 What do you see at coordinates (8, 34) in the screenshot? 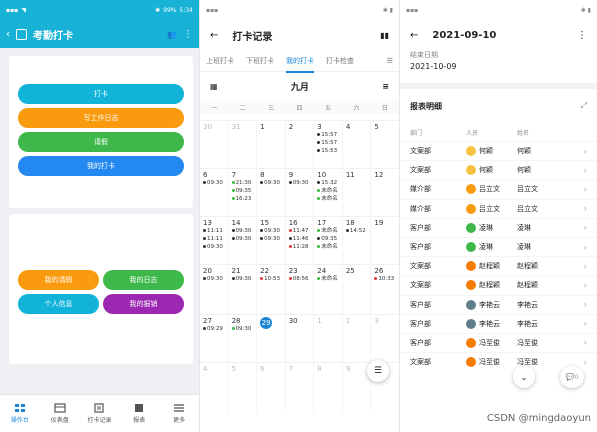
I see `back-icon: ‹` at bounding box center [8, 34].